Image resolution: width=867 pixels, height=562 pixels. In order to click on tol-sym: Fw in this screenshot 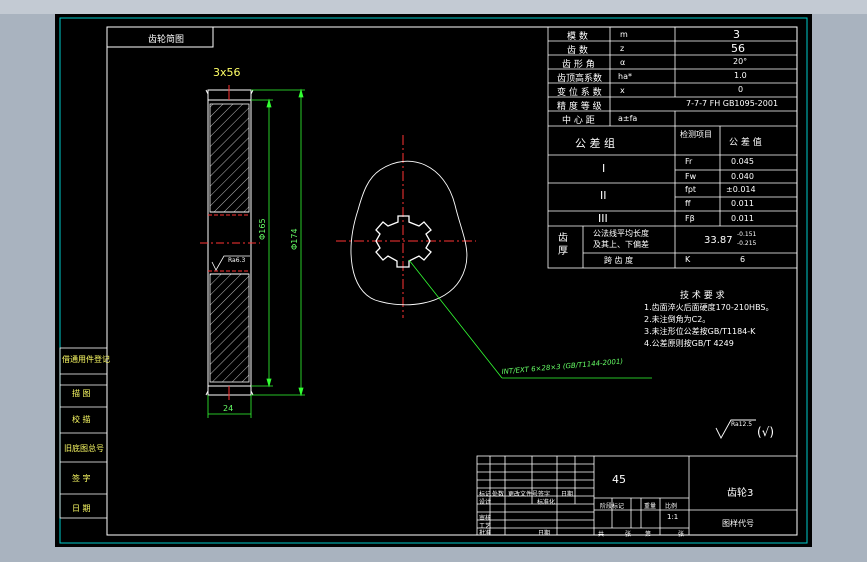, I will do `click(691, 176)`.